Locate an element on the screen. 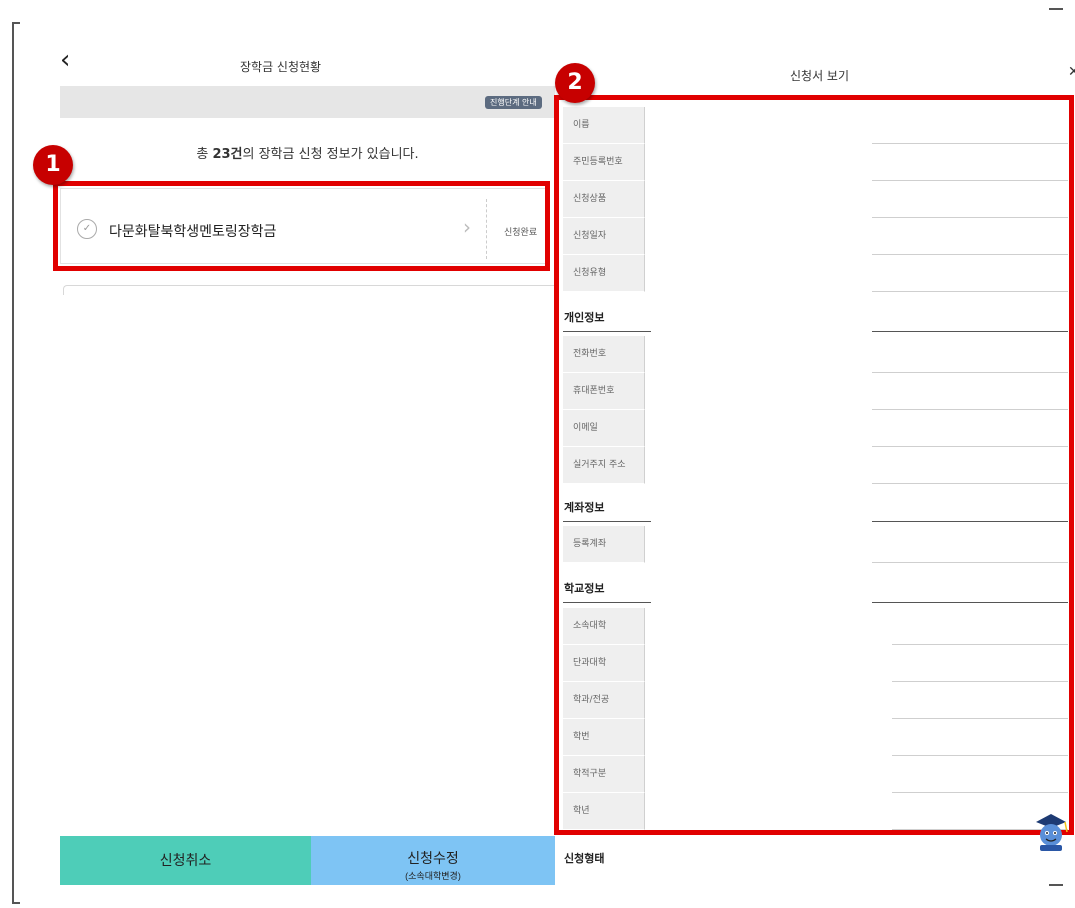  summary-text: 총 23건의 장학금 신청 정보가 있습니다. is located at coordinates (307, 152).